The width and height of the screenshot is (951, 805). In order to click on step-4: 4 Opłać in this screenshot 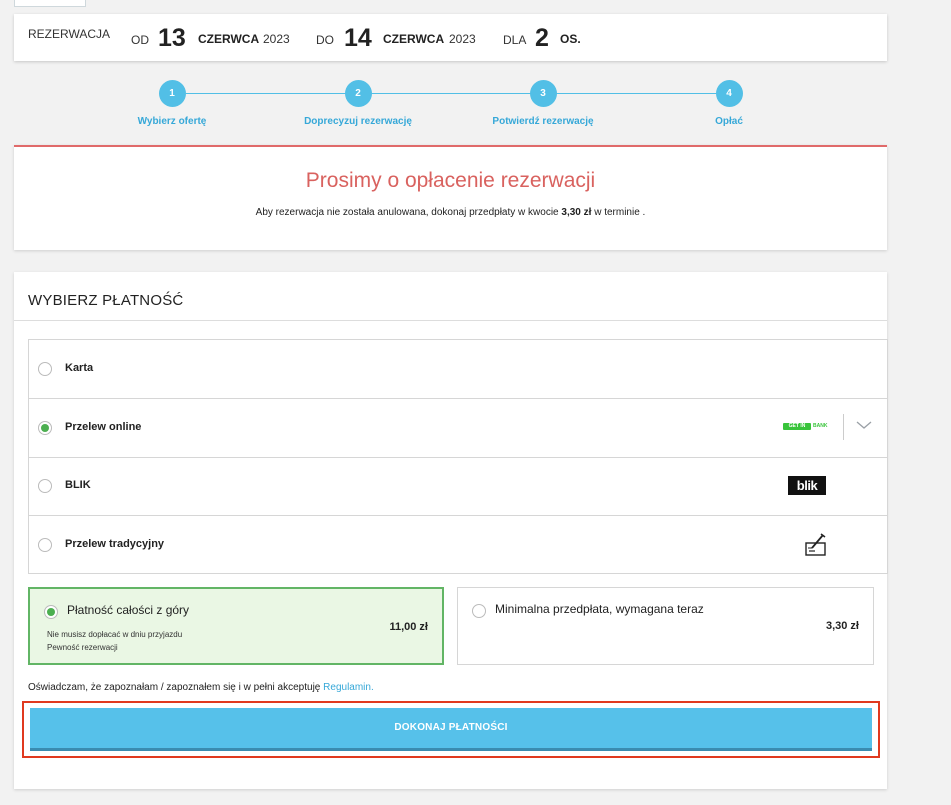, I will do `click(729, 101)`.